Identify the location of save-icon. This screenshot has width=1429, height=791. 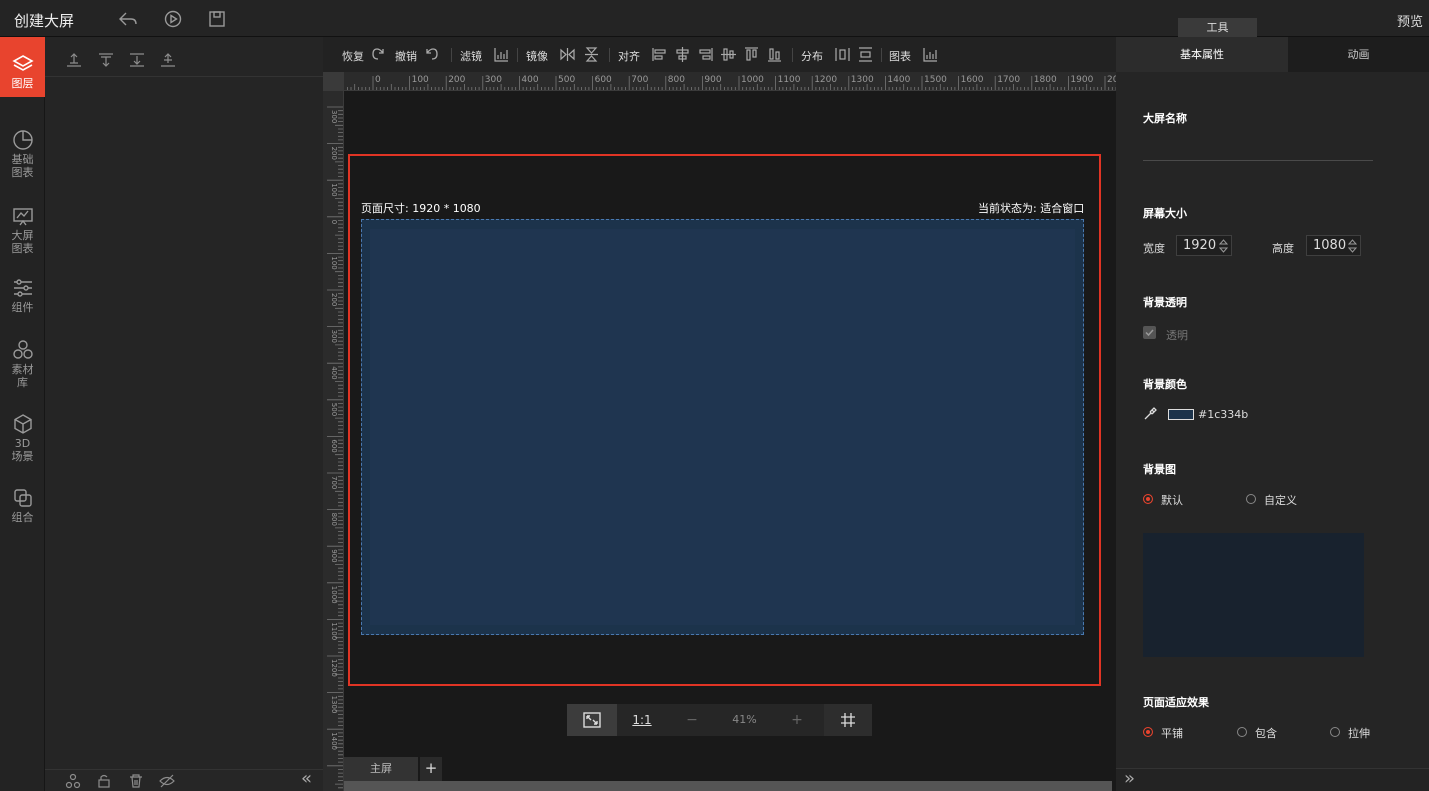
(217, 19).